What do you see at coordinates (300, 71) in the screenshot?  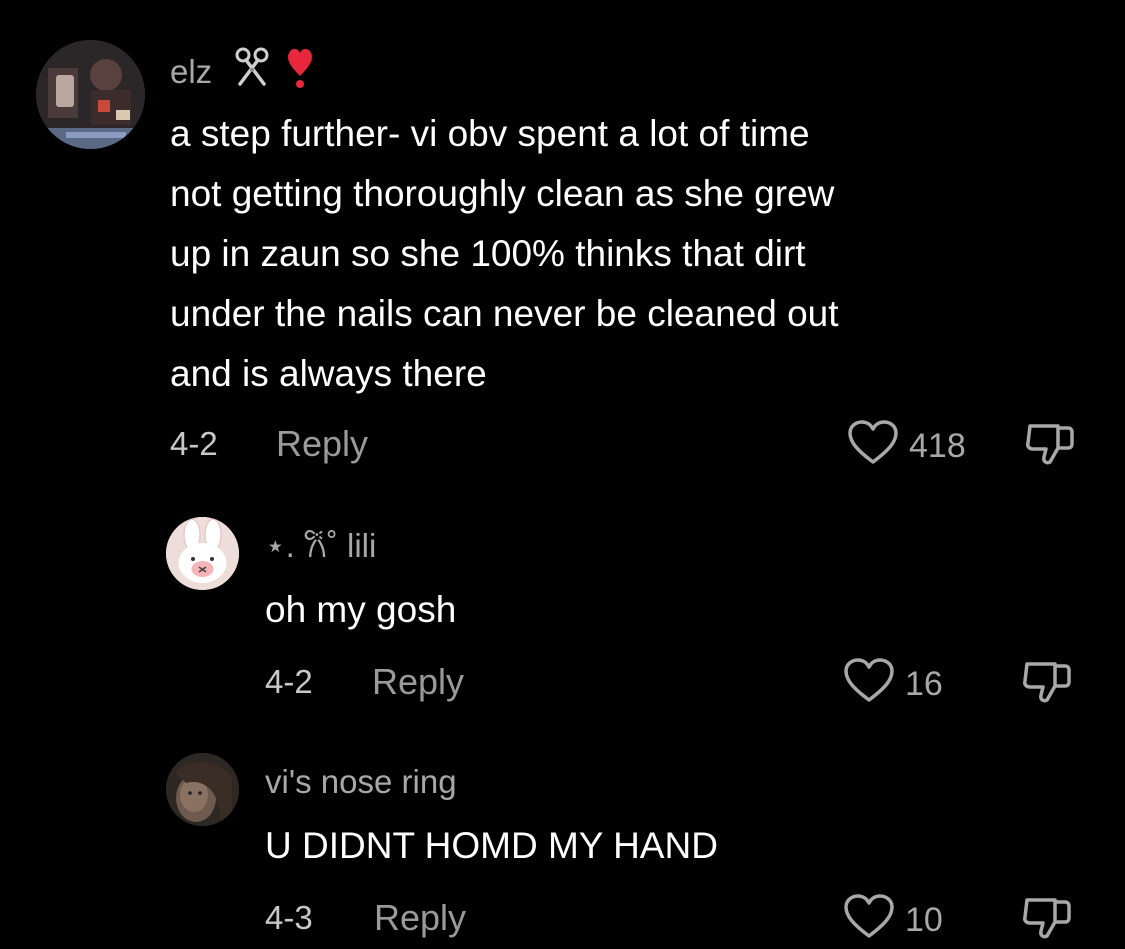 I see `red-exclamation-icon` at bounding box center [300, 71].